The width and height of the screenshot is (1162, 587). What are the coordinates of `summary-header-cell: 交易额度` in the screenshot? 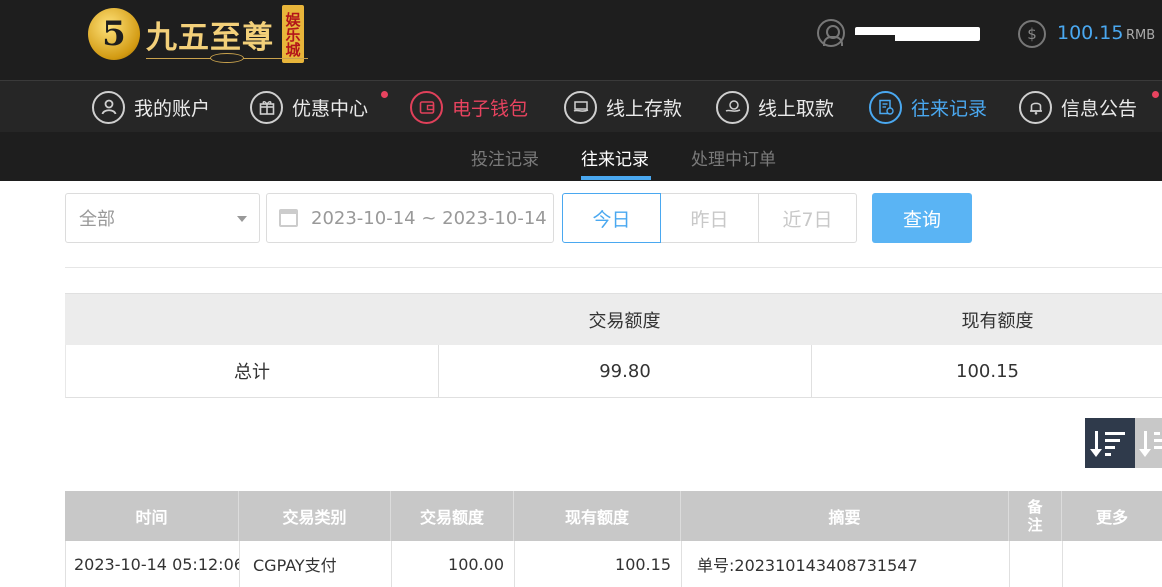 It's located at (624, 321).